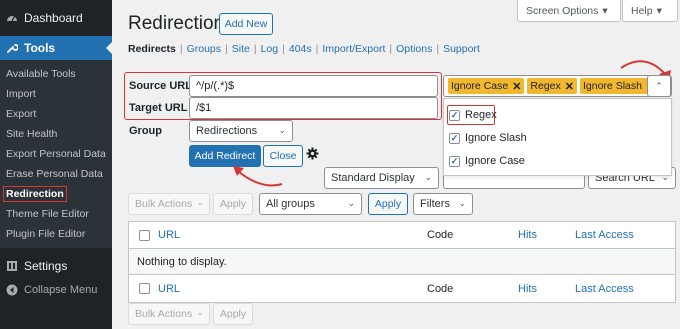 The width and height of the screenshot is (680, 329). Describe the element at coordinates (569, 11) in the screenshot. I see `screen-options-button: Screen Options ▾` at that location.